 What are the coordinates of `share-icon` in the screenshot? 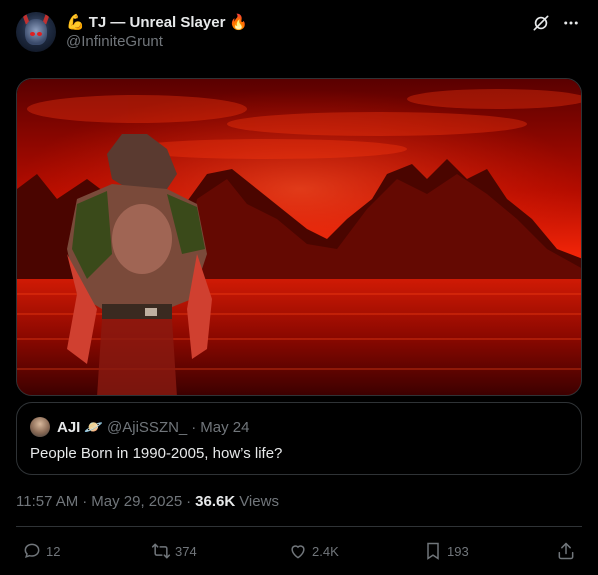 It's located at (566, 551).